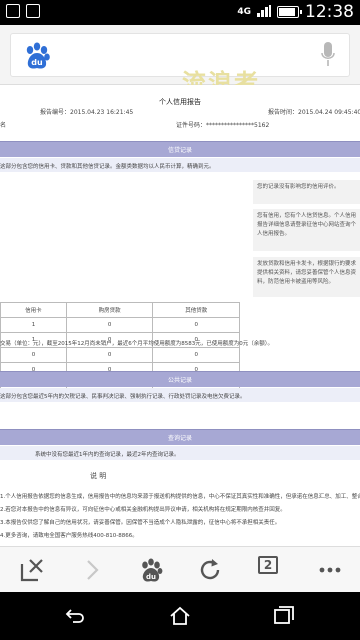 The image size is (360, 640). I want to click on address-bar: du, so click(180, 55).